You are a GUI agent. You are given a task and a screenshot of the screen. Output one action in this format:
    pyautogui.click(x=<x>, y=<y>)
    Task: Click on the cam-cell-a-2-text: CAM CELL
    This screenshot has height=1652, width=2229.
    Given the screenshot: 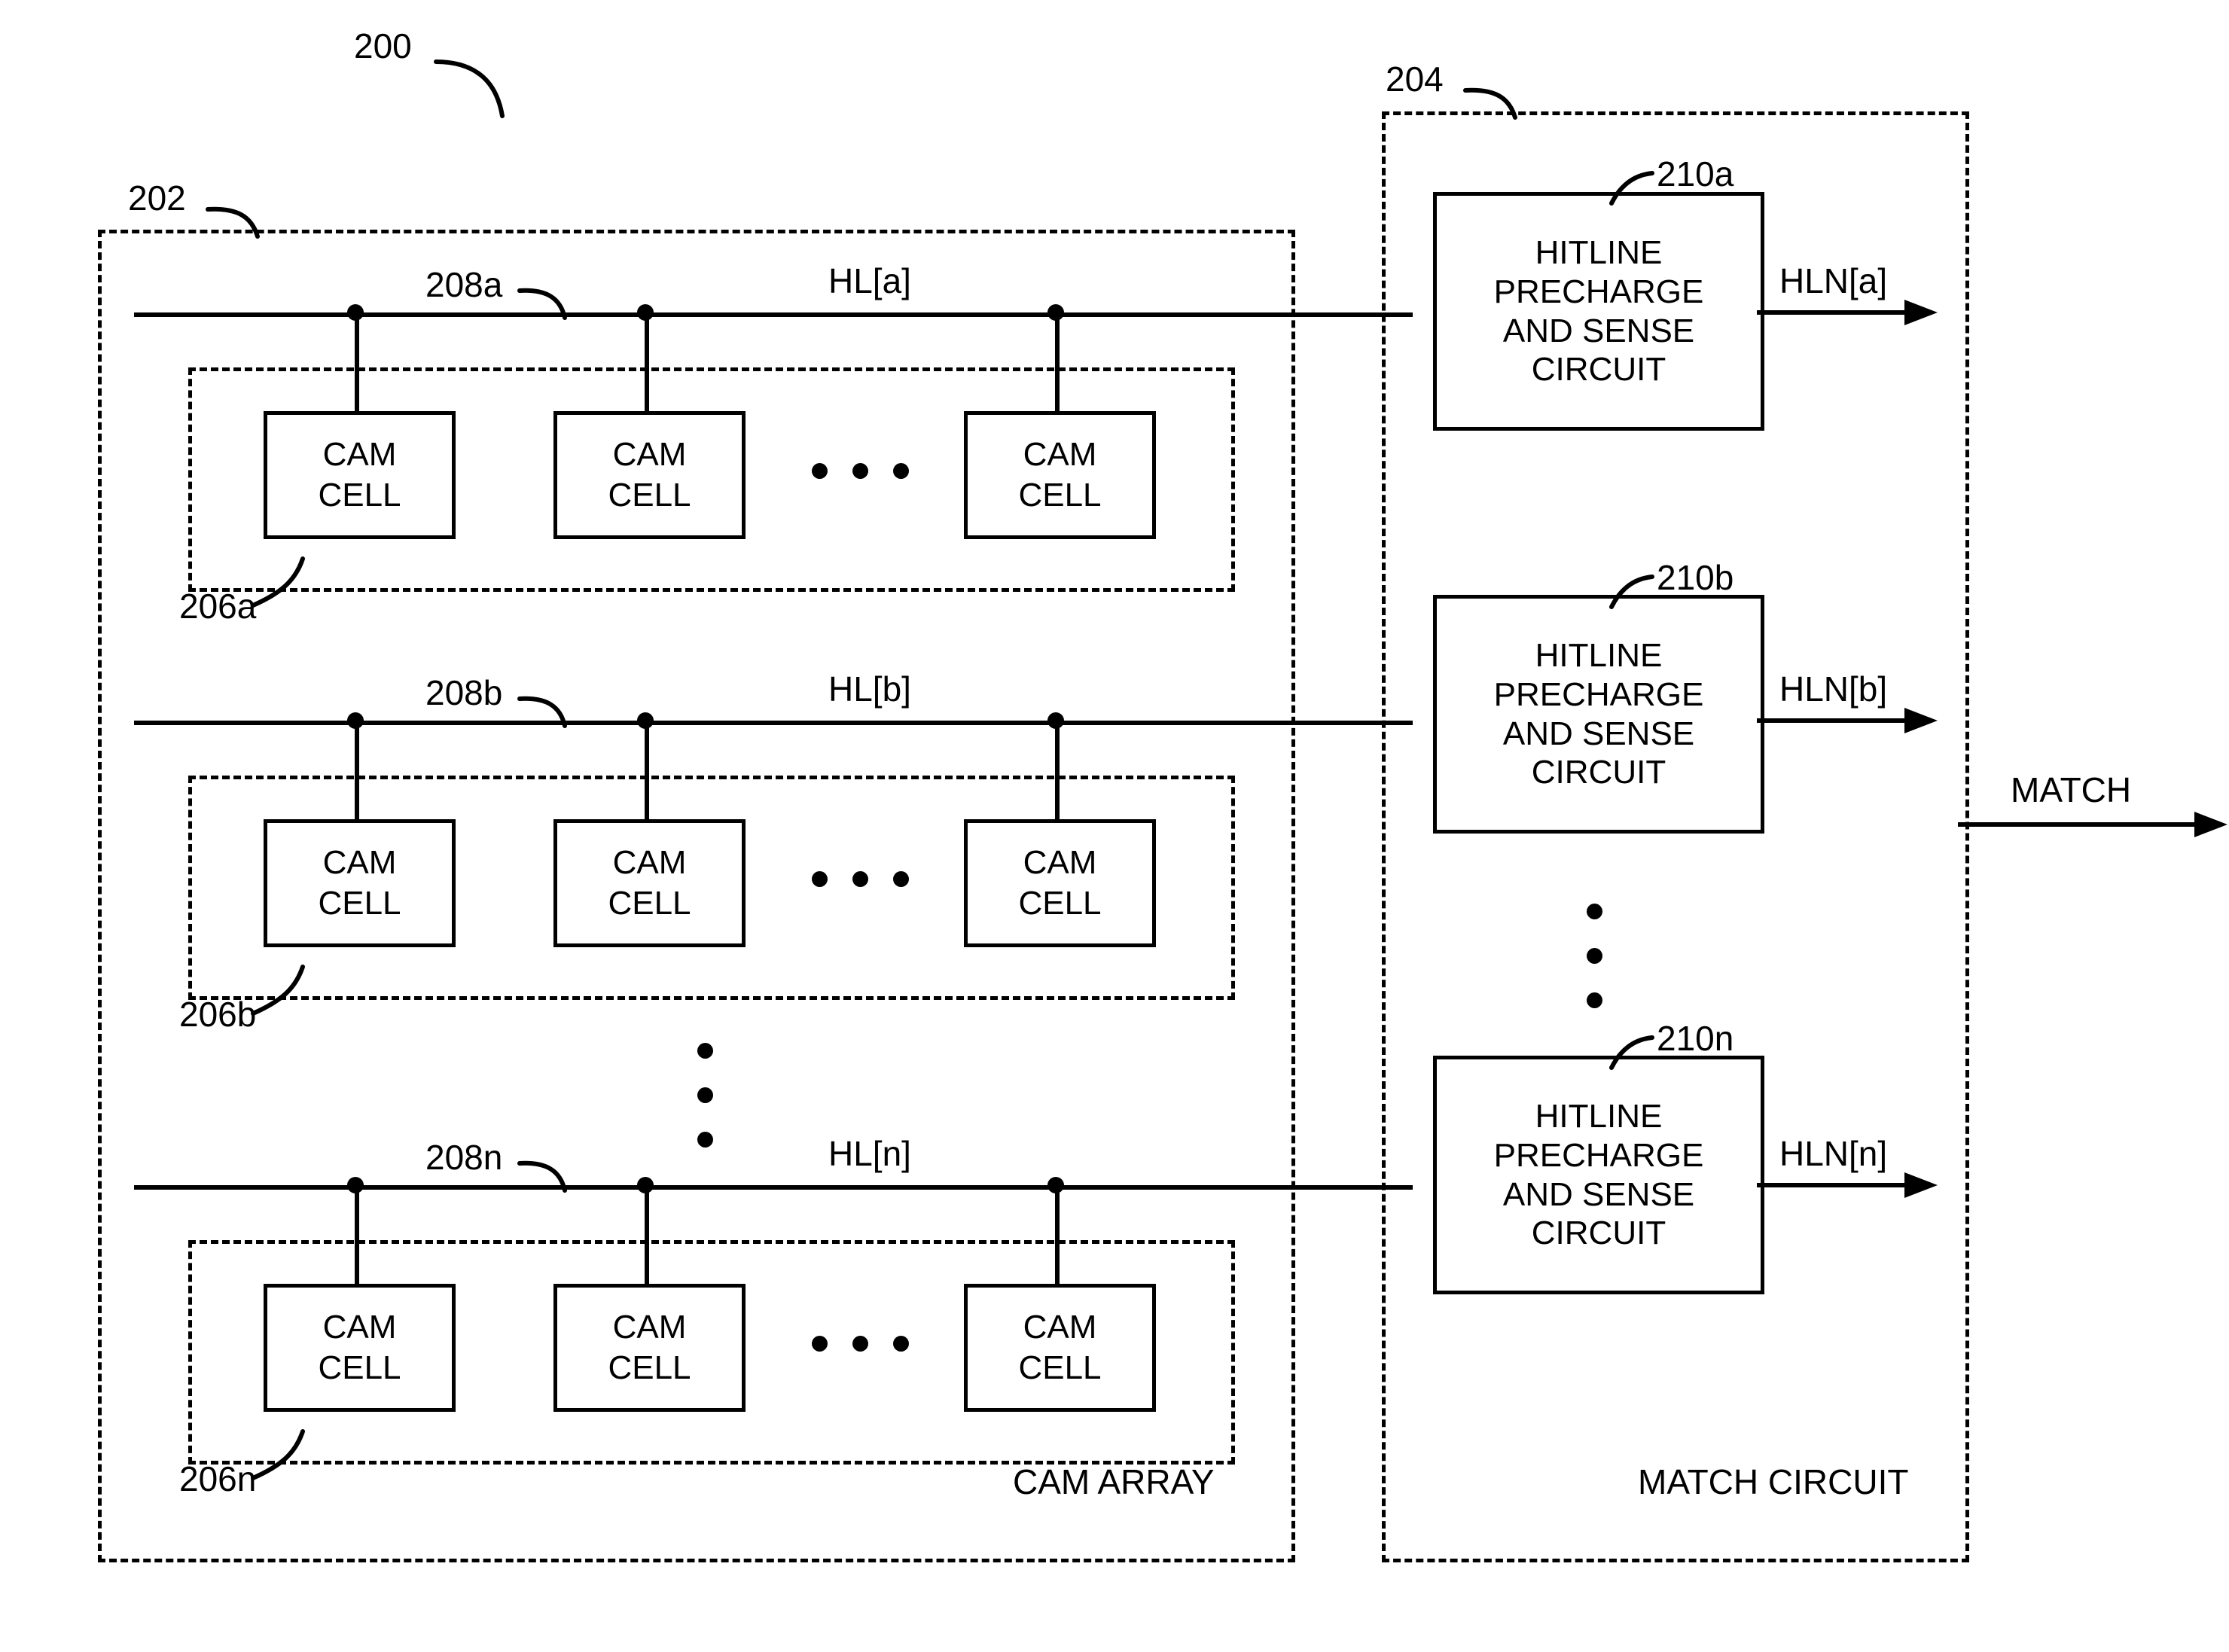 What is the action you would take?
    pyautogui.click(x=650, y=474)
    